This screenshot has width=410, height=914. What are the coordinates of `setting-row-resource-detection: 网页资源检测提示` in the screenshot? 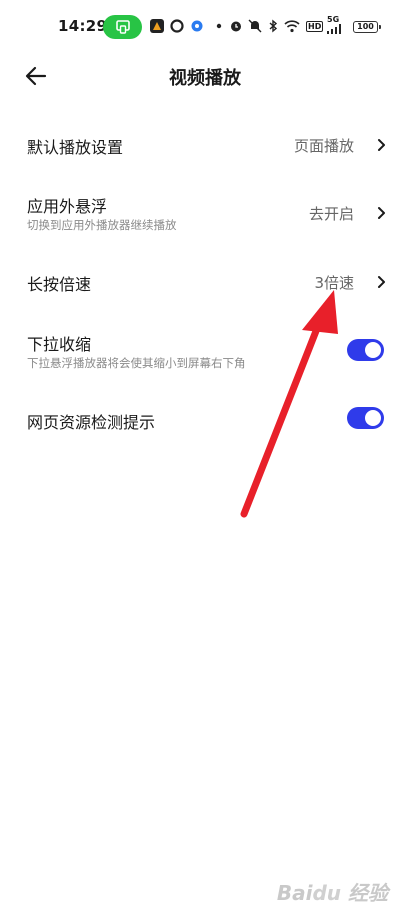 It's located at (205, 419).